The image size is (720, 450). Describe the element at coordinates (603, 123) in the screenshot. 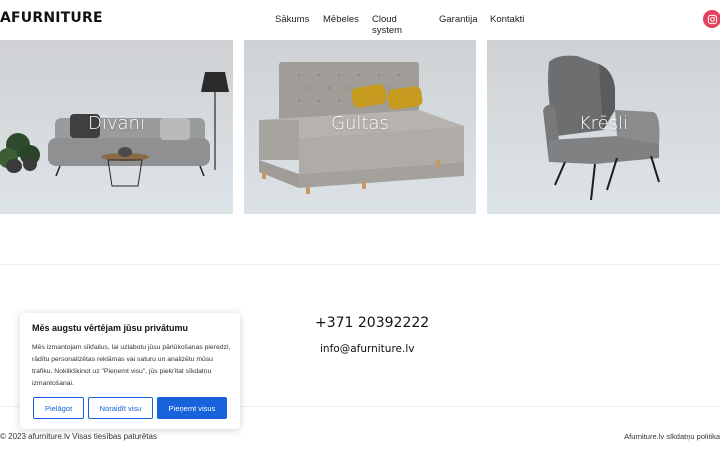

I see `category-label: Krēsli` at that location.